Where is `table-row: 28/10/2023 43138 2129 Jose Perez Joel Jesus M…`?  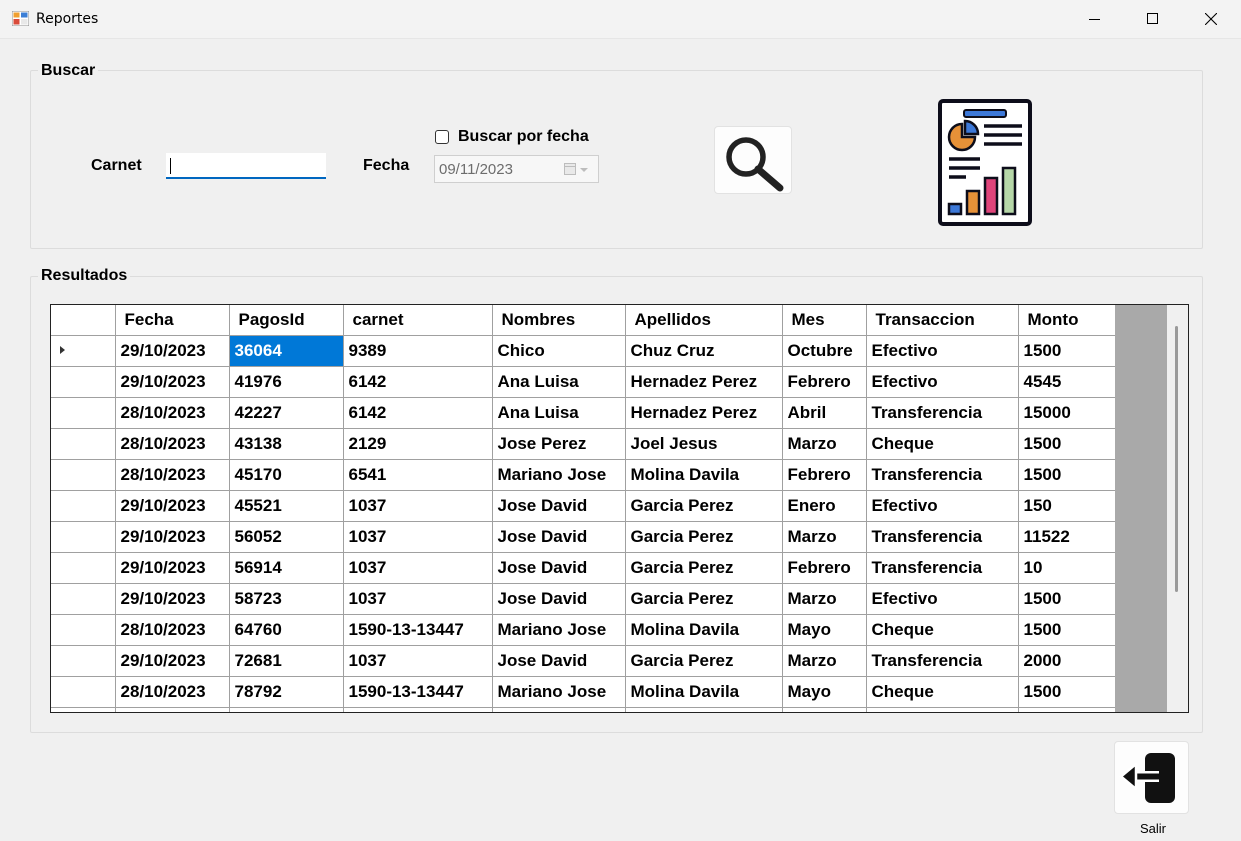 table-row: 28/10/2023 43138 2129 Jose Perez Joel Jesus M… is located at coordinates (583, 444).